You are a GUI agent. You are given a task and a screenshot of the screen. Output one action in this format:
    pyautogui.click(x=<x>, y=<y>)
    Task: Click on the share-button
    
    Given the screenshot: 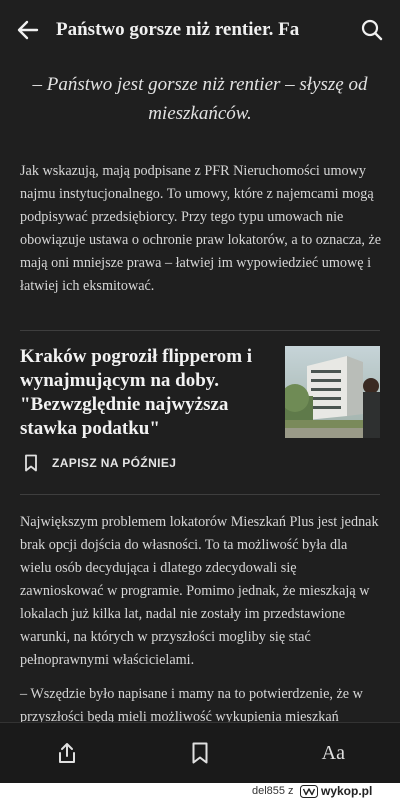 What is the action you would take?
    pyautogui.click(x=67, y=753)
    